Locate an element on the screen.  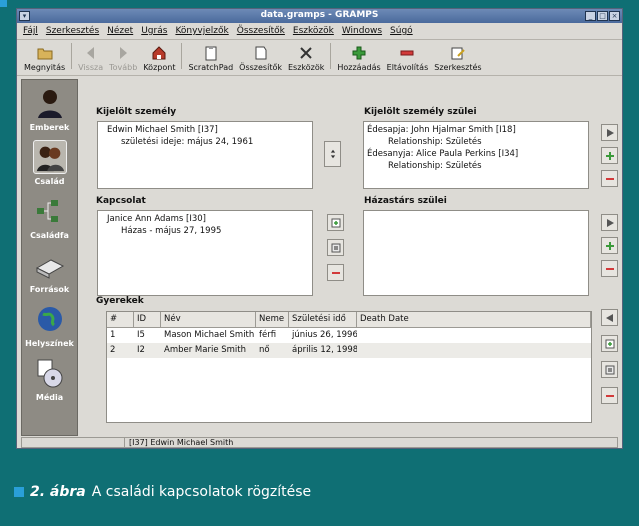
maximize-button: □ is located at coordinates (602, 16).